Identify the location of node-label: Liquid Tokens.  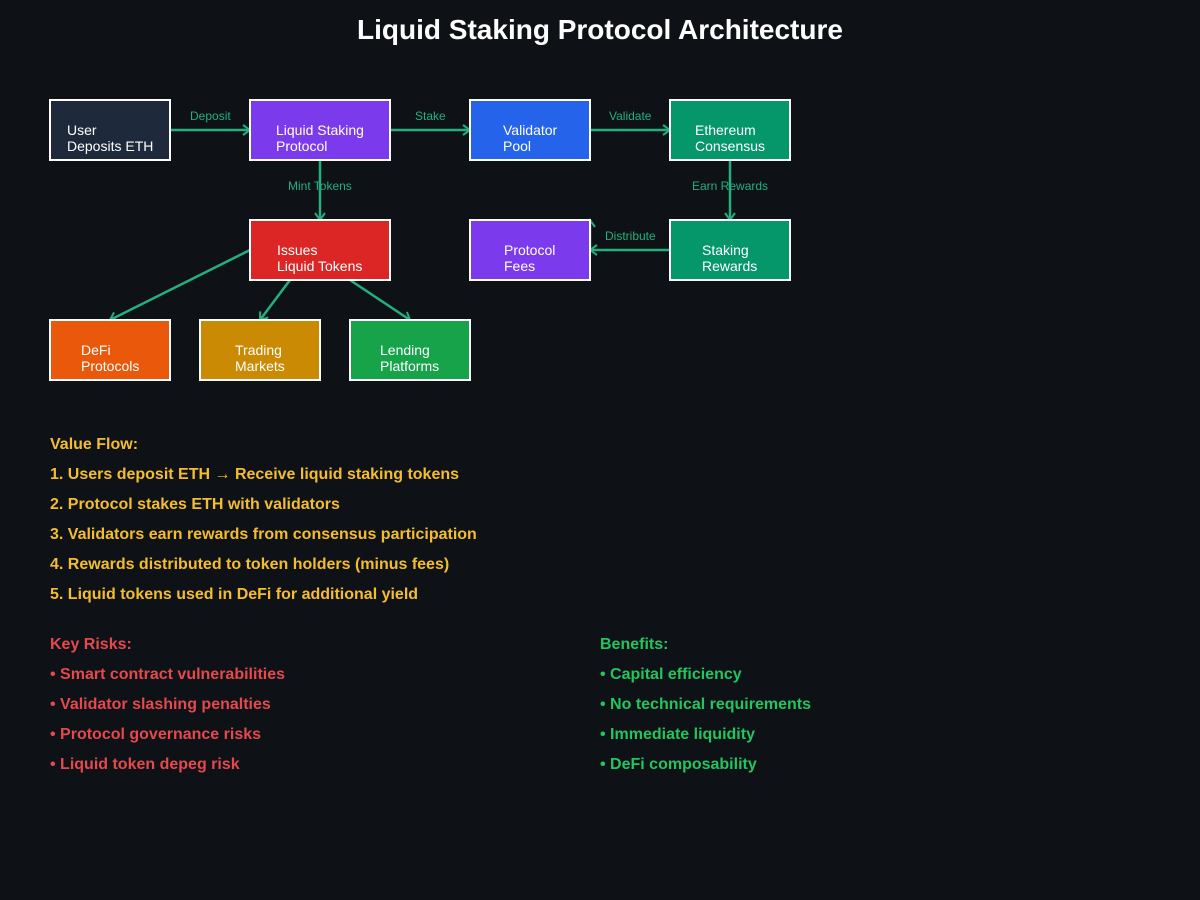
(319, 266).